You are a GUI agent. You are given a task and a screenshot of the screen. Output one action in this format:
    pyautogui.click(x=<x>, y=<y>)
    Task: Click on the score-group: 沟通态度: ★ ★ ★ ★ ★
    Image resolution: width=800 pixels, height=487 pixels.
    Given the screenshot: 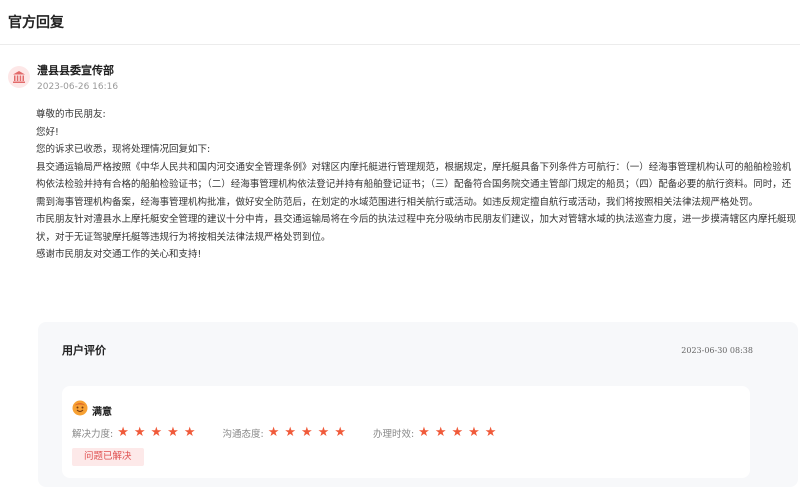 What is the action you would take?
    pyautogui.click(x=286, y=433)
    